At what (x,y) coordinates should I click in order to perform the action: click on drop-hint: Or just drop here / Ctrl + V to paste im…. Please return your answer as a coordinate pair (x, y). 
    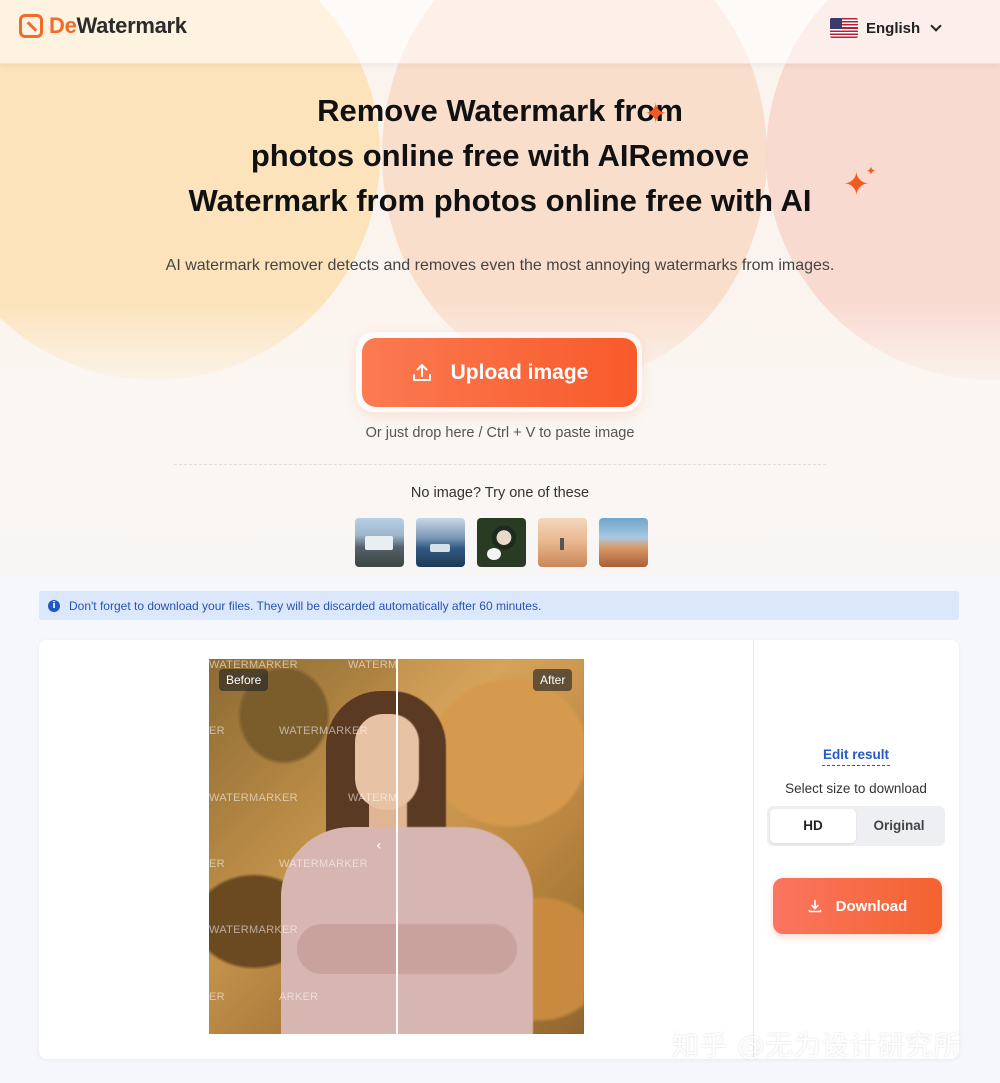
    Looking at the image, I should click on (500, 433).